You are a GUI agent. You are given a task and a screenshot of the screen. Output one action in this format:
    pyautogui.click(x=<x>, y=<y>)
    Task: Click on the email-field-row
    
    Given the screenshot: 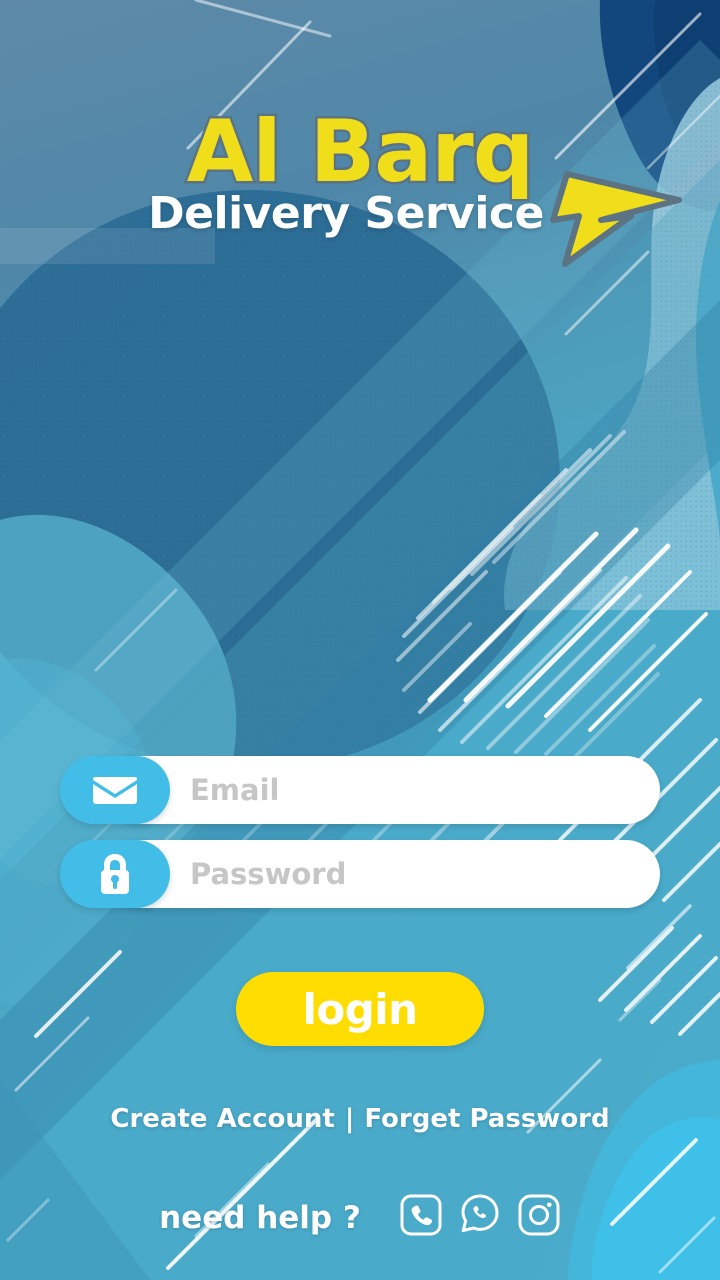 What is the action you would take?
    pyautogui.click(x=360, y=790)
    